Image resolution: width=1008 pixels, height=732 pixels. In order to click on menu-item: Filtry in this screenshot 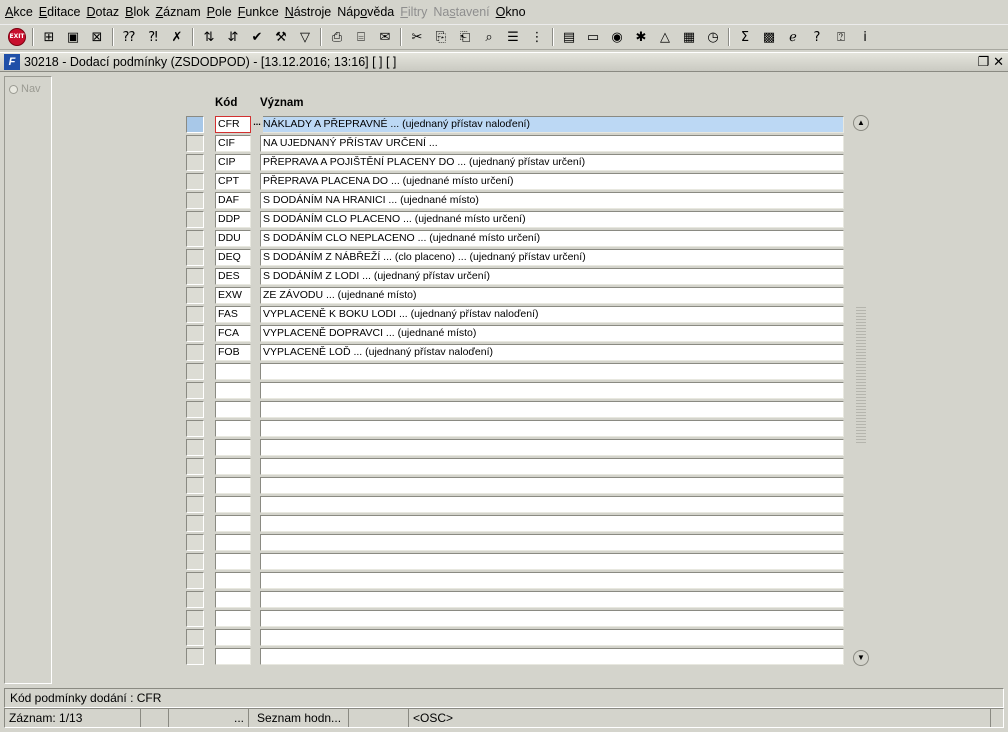, I will do `click(413, 12)`.